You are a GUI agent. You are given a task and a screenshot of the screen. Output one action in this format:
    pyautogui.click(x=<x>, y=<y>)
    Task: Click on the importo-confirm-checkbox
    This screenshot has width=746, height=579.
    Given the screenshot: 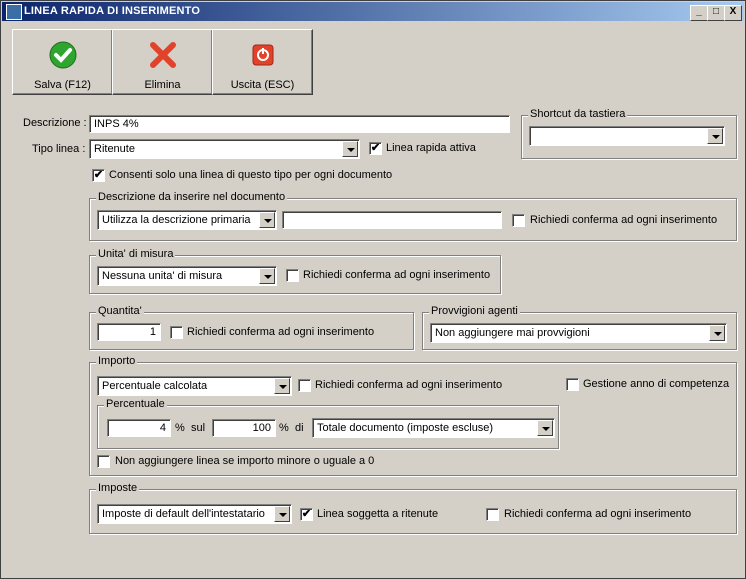 What is the action you would take?
    pyautogui.click(x=304, y=385)
    